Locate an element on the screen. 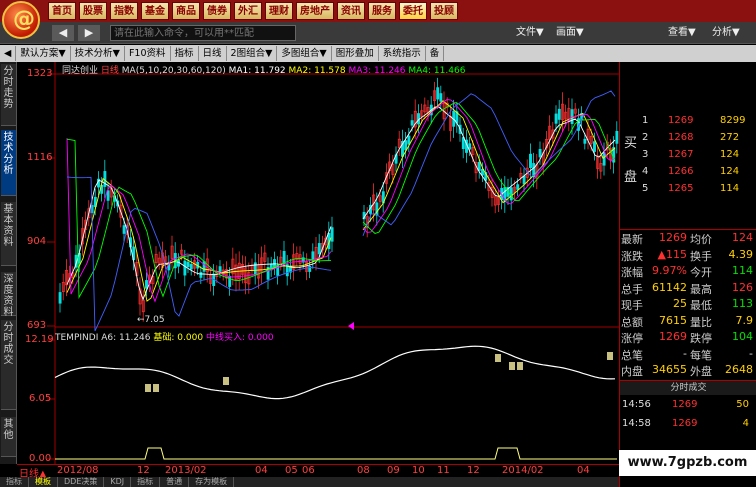 This screenshot has height=487, width=756. left-tab-5: 其他 is located at coordinates (8, 437).